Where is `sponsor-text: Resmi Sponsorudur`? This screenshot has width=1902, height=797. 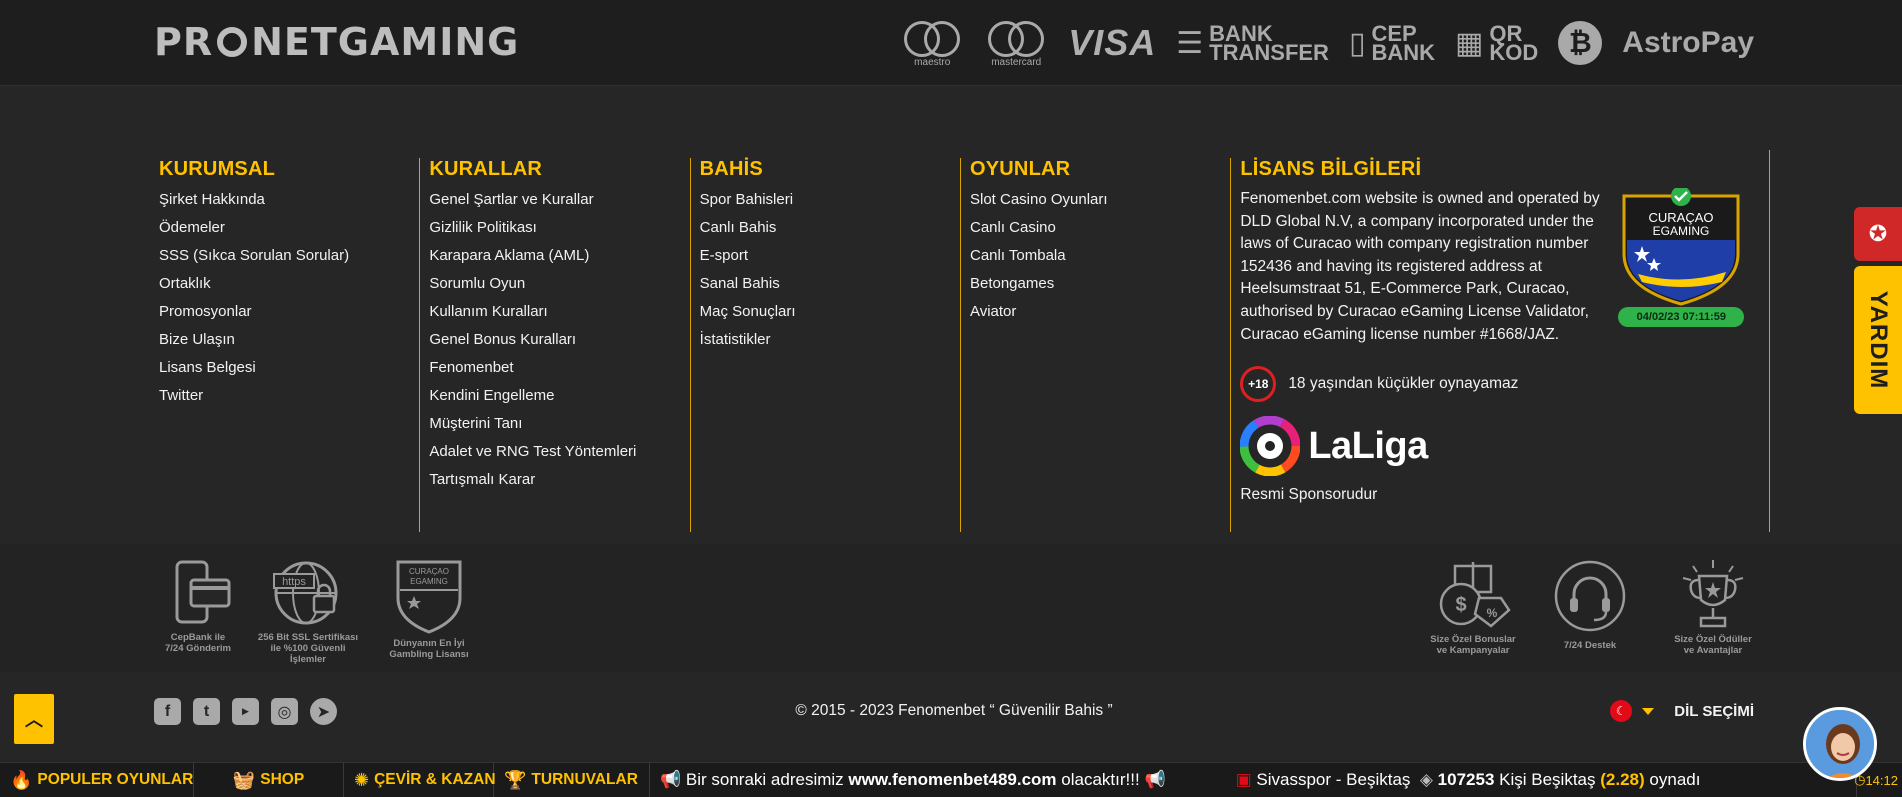 sponsor-text: Resmi Sponsorudur is located at coordinates (1309, 495).